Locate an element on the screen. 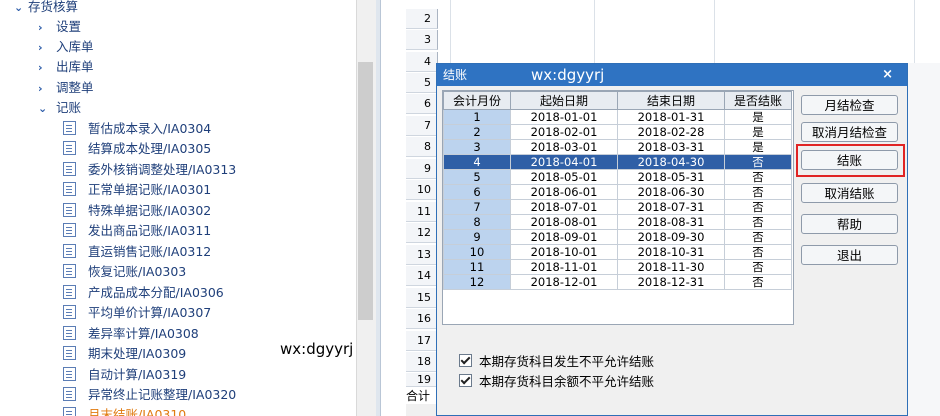  tree-scrollbar-thumb is located at coordinates (365, 191).